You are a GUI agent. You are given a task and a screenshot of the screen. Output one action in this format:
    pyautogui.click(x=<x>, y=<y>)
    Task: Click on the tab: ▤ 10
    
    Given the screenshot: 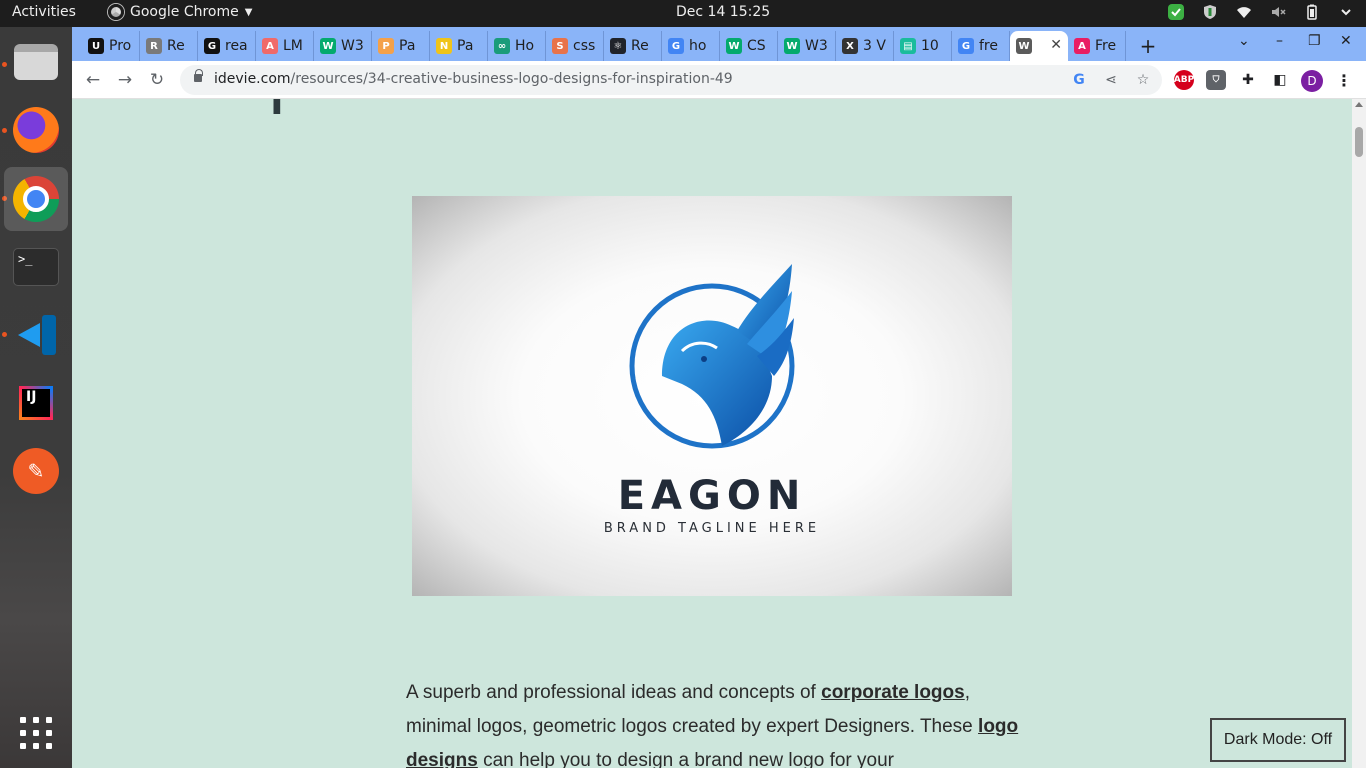 What is the action you would take?
    pyautogui.click(x=923, y=46)
    